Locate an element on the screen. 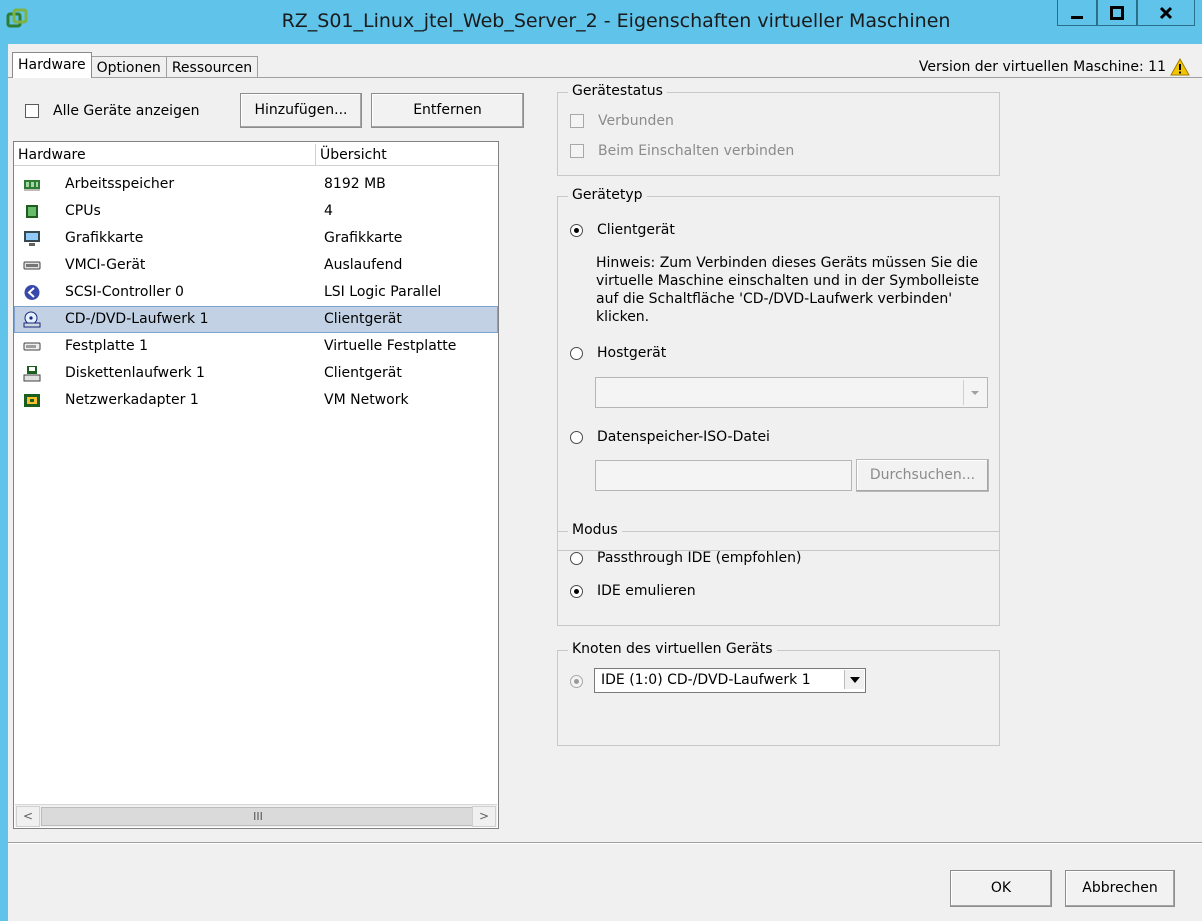 Image resolution: width=1202 pixels, height=921 pixels. connect-on-power-label: Beim Einschalten verbinden is located at coordinates (696, 151).